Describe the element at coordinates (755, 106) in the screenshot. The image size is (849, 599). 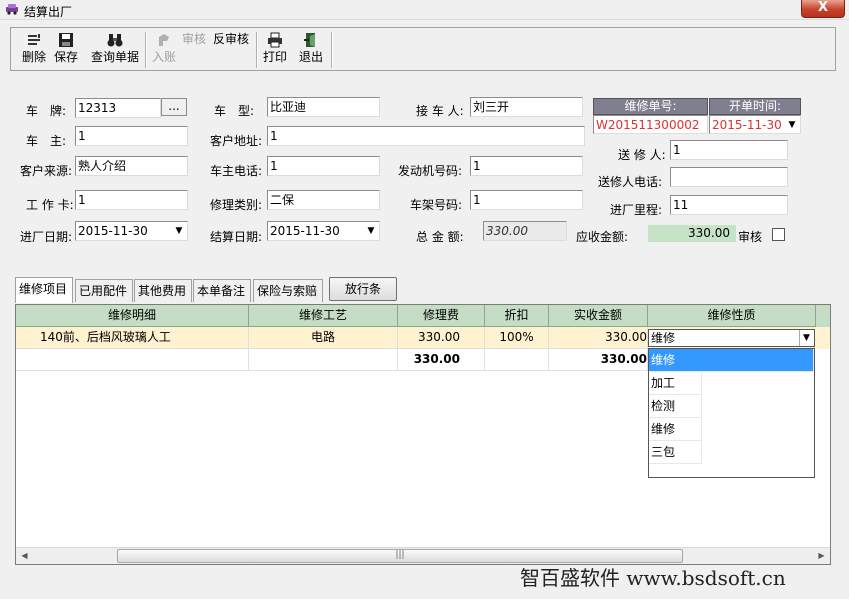
I see `open-time-header: 开单时间:` at that location.